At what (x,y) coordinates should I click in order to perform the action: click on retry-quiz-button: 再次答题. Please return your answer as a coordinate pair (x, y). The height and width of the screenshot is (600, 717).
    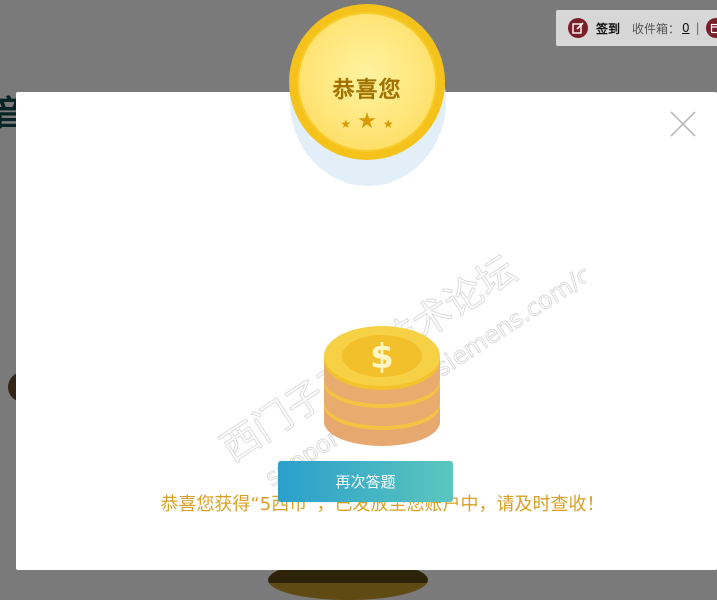
    Looking at the image, I should click on (365, 481).